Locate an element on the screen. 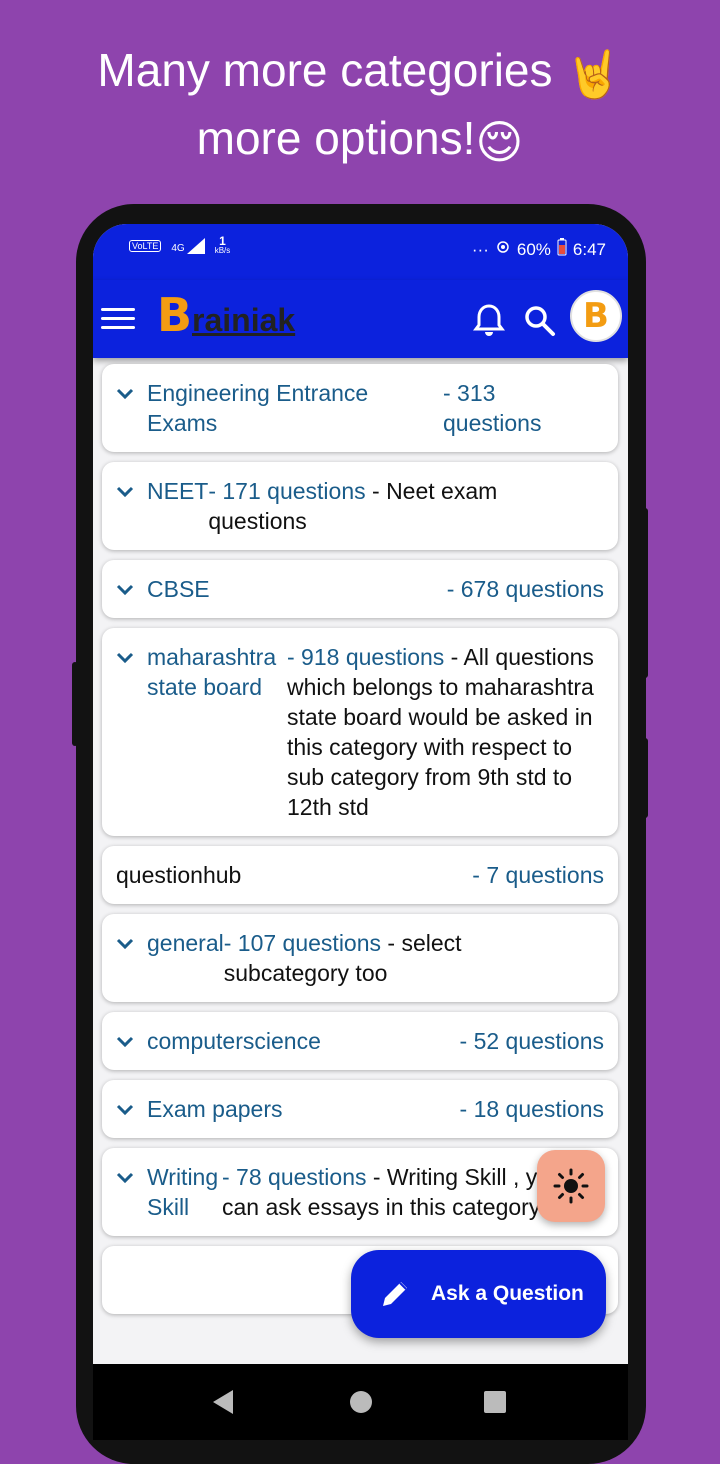 This screenshot has width=720, height=1464. category-count: - 18 questions is located at coordinates (531, 1109).